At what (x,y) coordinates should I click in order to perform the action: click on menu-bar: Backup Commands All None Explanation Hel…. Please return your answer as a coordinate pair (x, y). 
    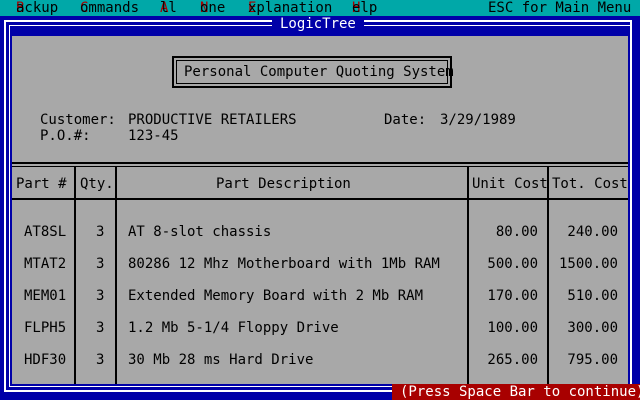
    Looking at the image, I should click on (320, 8).